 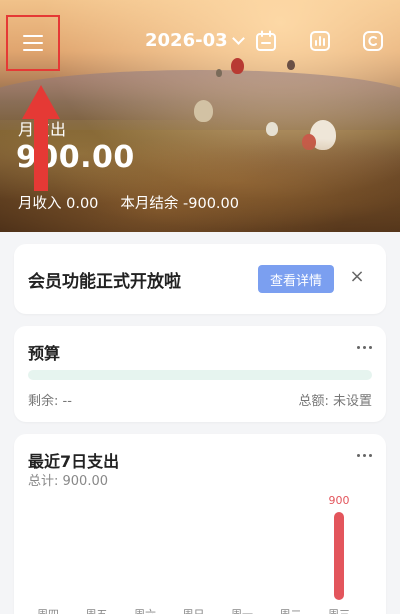 I want to click on month-selector: 2026-03, so click(x=195, y=40).